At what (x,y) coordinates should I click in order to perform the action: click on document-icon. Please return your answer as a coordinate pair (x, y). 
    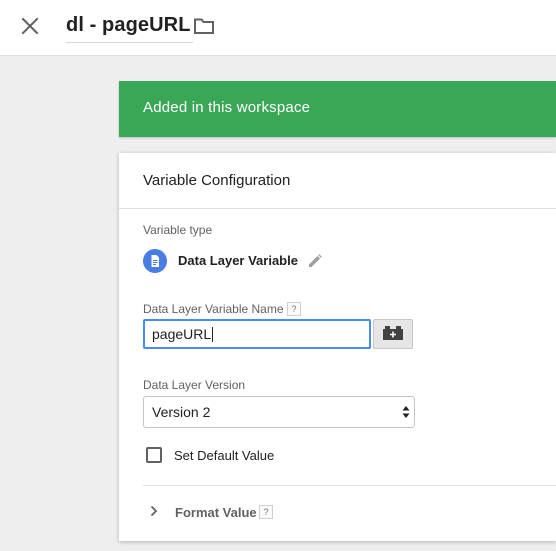
    Looking at the image, I should click on (155, 261).